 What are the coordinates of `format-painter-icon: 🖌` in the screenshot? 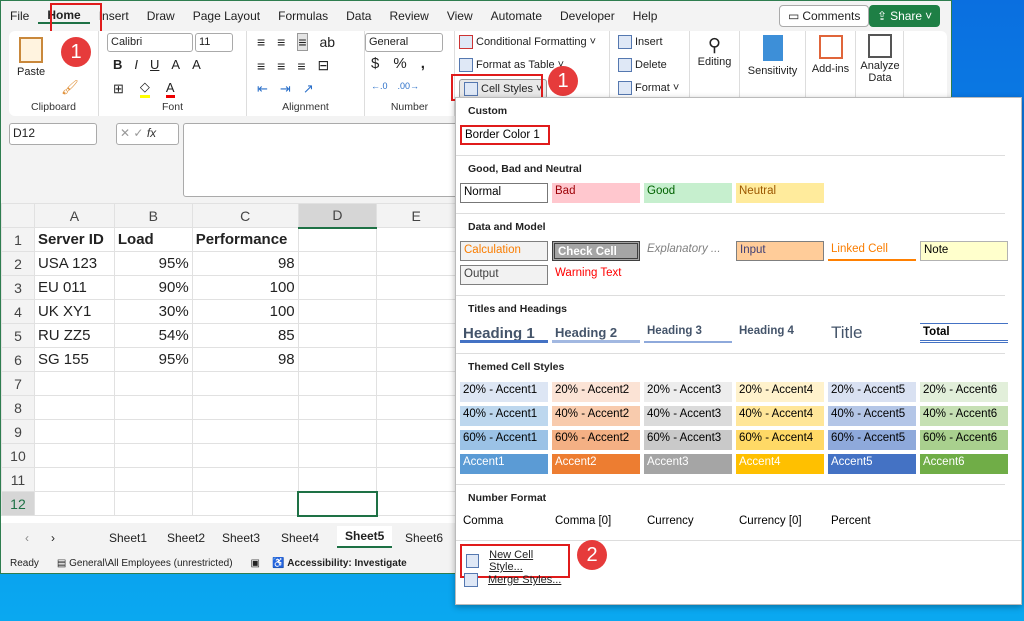 It's located at (70, 87).